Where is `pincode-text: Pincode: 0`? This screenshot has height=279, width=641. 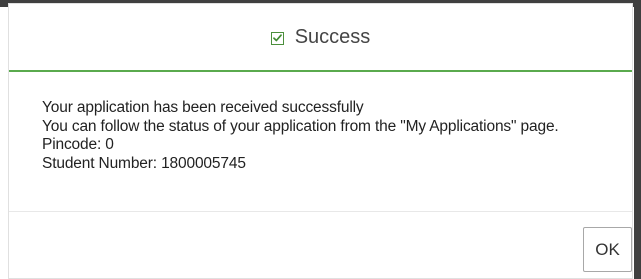
pincode-text: Pincode: 0 is located at coordinates (78, 144).